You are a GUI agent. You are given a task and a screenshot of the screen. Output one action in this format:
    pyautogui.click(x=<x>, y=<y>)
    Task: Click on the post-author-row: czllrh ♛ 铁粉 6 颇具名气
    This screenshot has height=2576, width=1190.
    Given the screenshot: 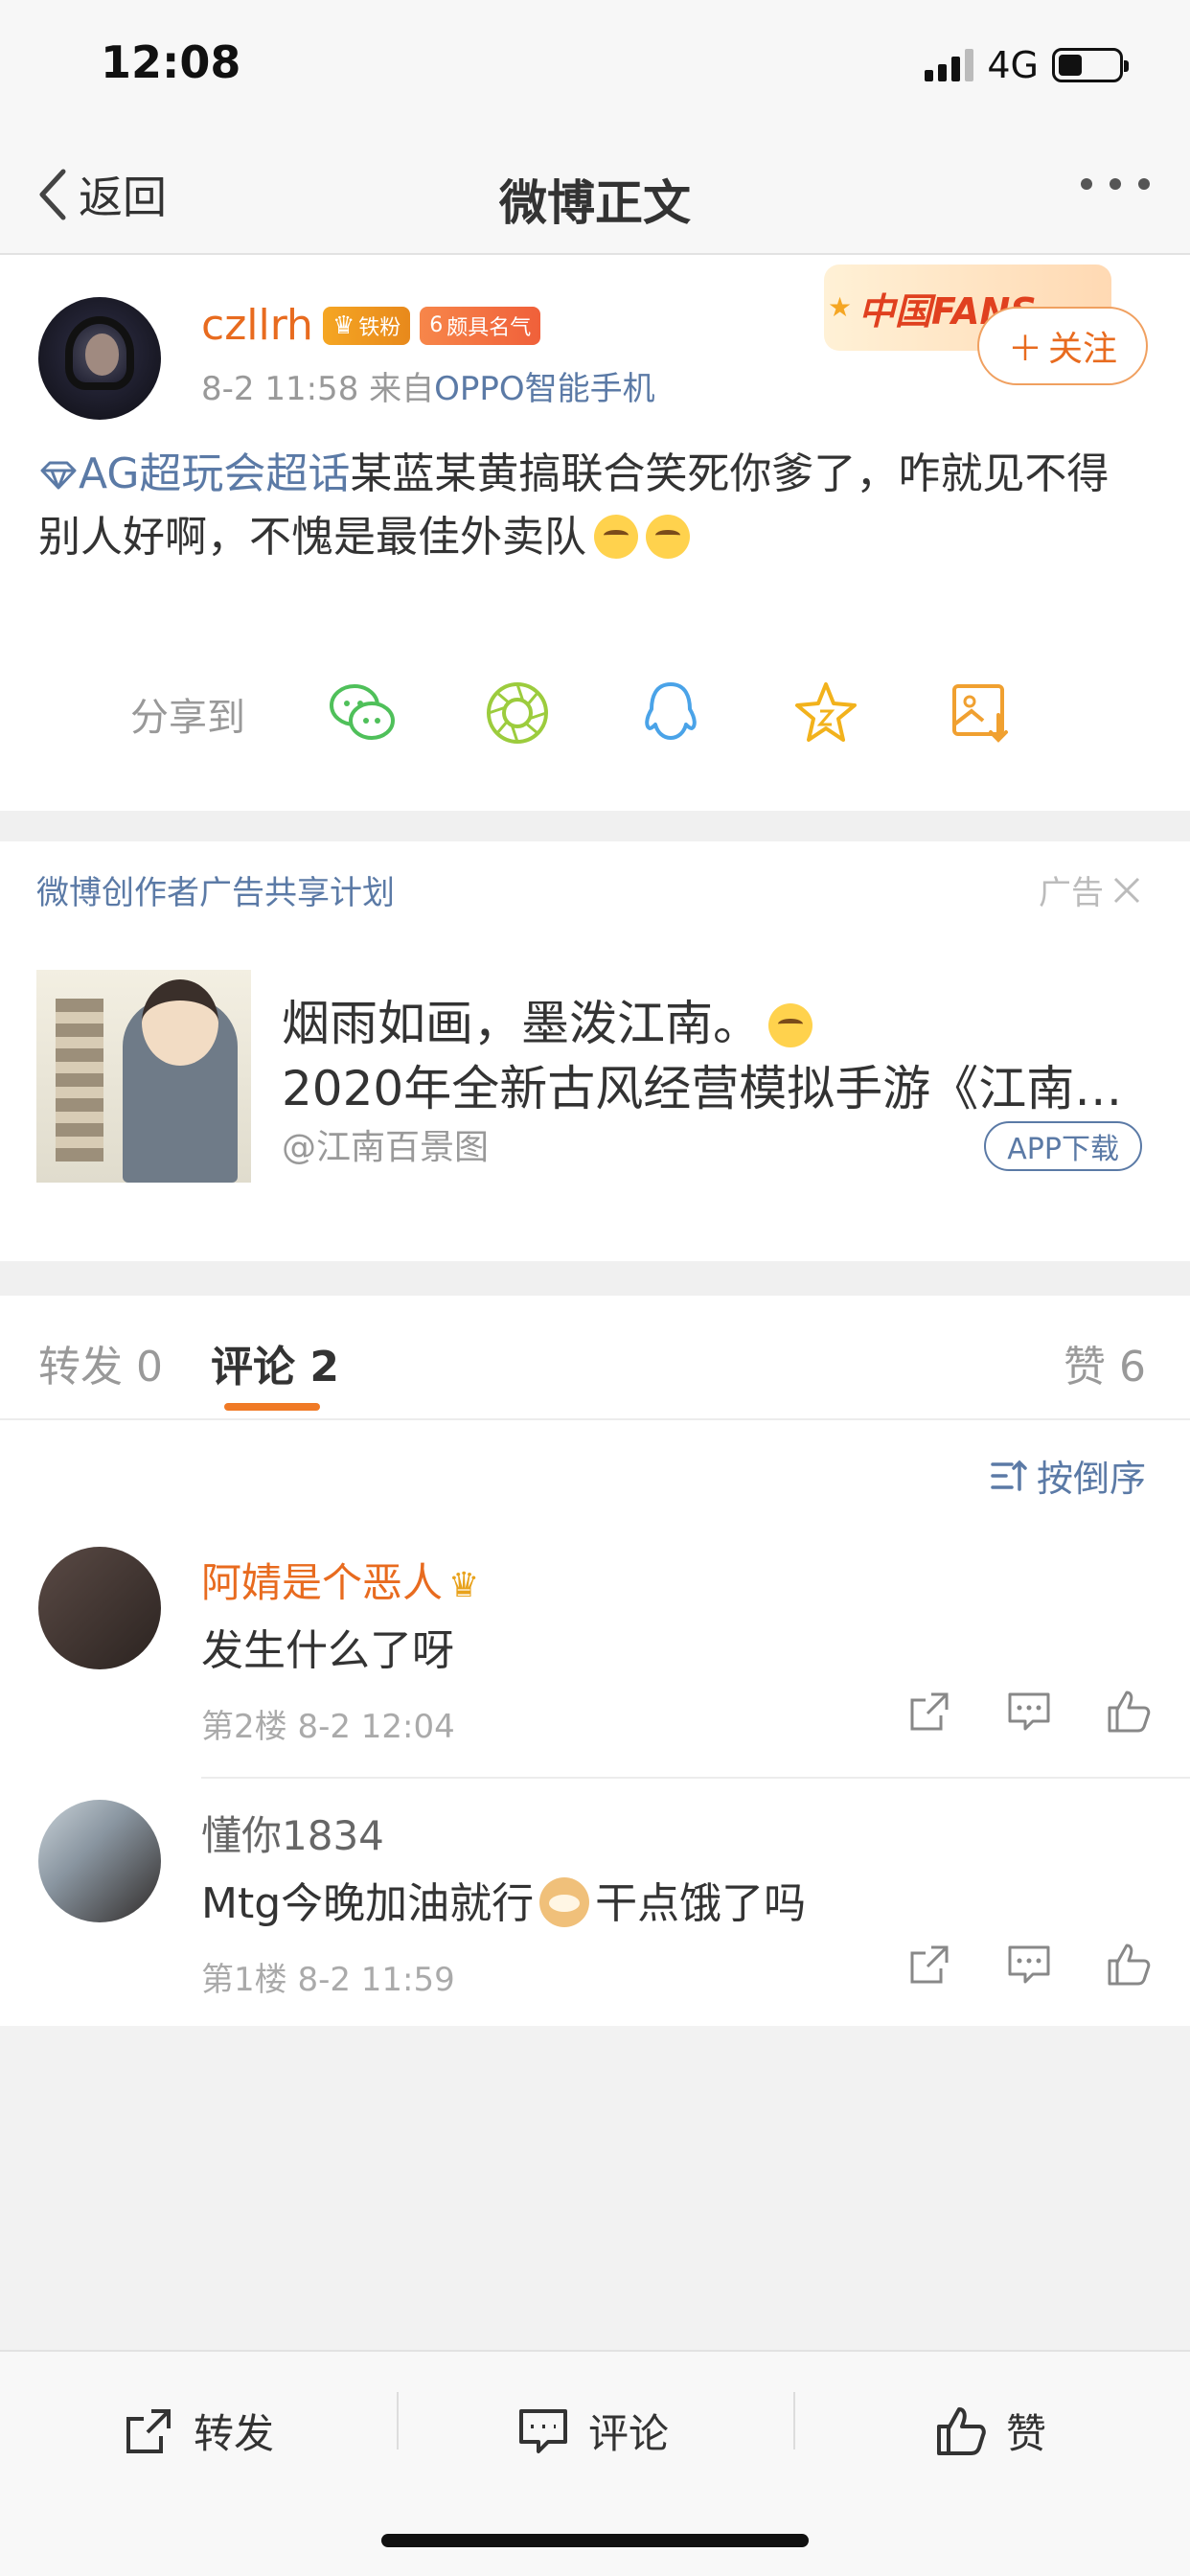 What is the action you would take?
    pyautogui.click(x=371, y=325)
    